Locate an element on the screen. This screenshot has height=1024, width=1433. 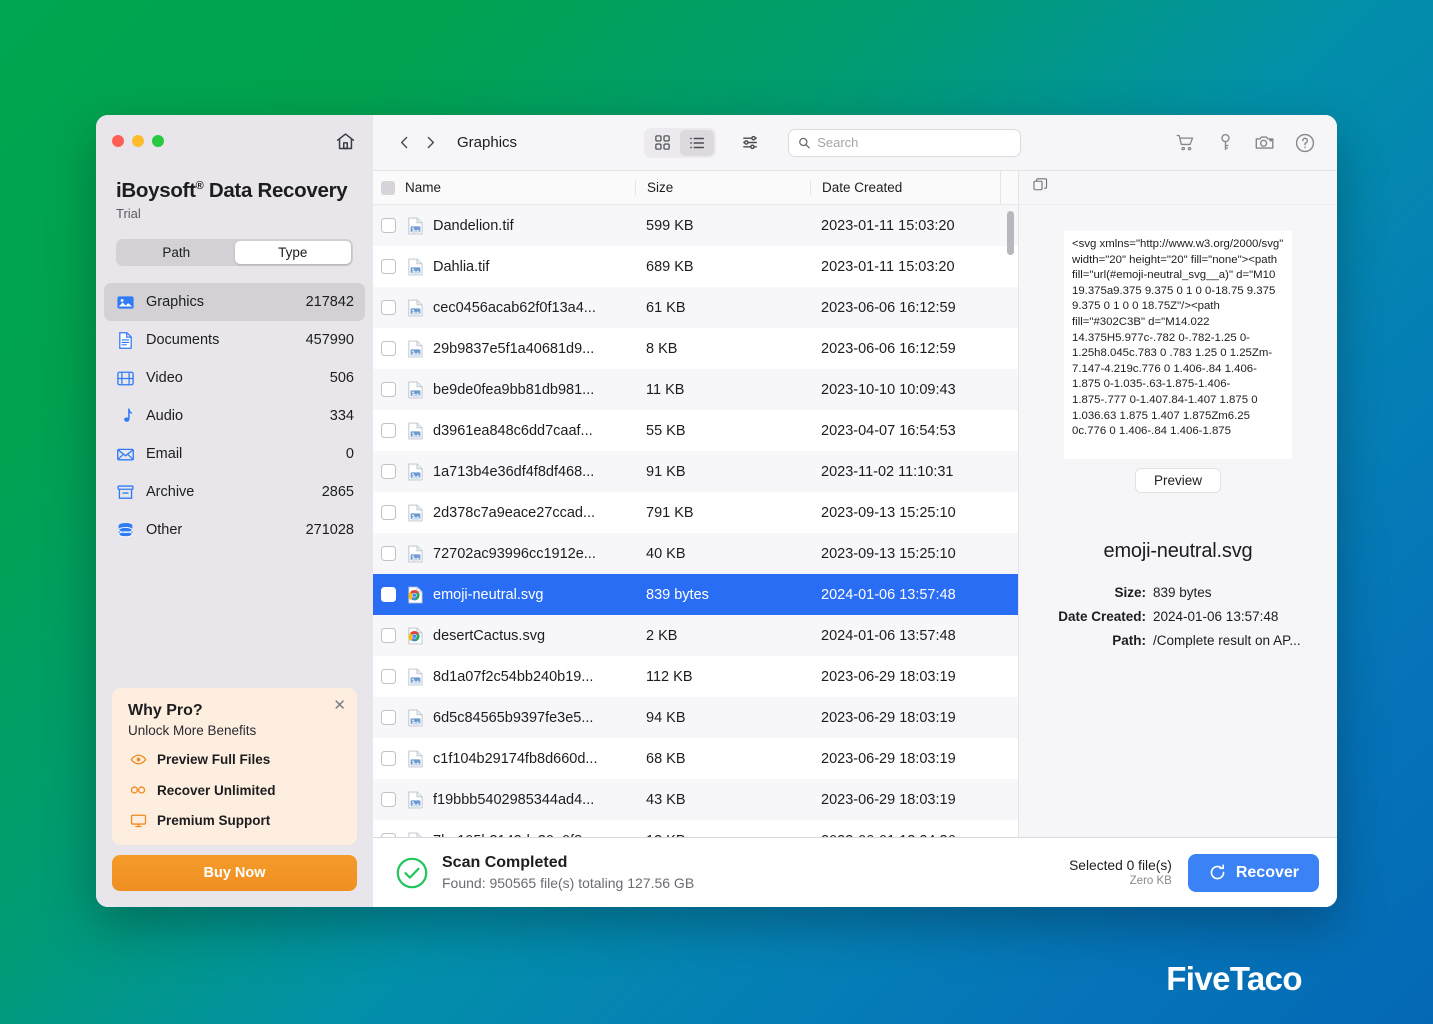
view-mode-toggle is located at coordinates (679, 142).